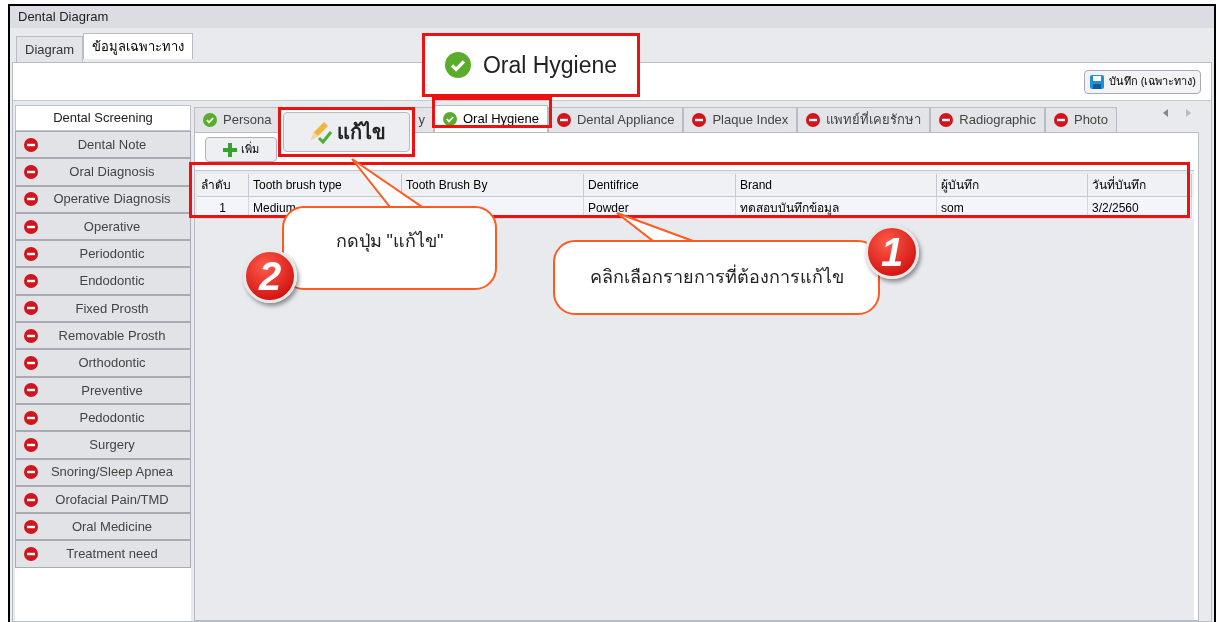 This screenshot has height=622, width=1222. Describe the element at coordinates (103, 172) in the screenshot. I see `sidebar-item: Oral Diagnosis` at that location.